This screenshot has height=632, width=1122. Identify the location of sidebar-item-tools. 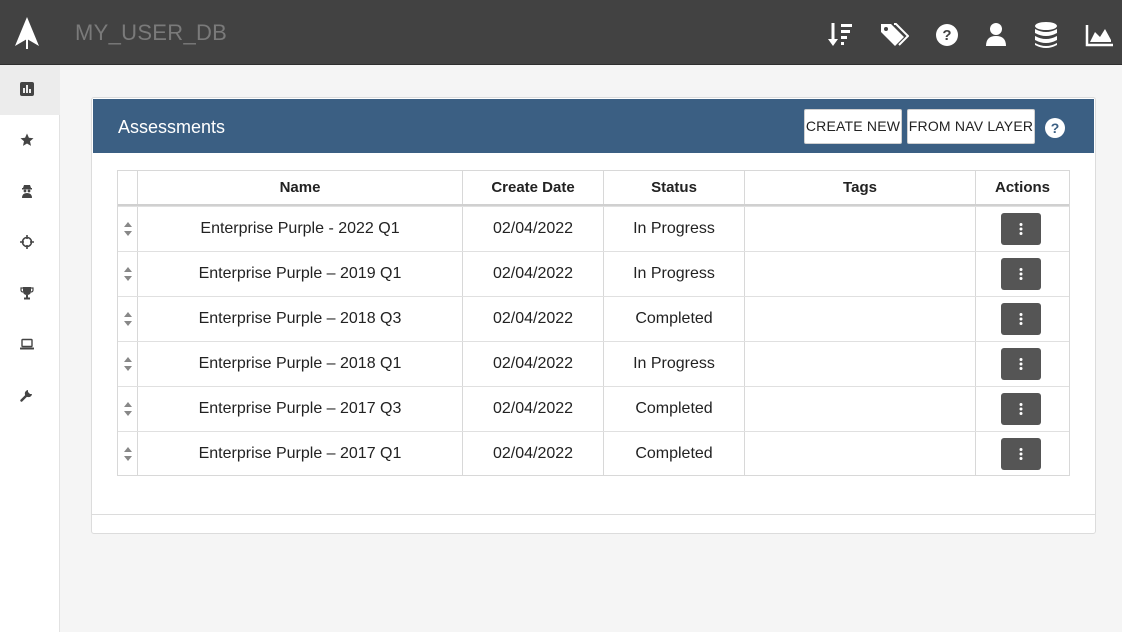
(30, 396).